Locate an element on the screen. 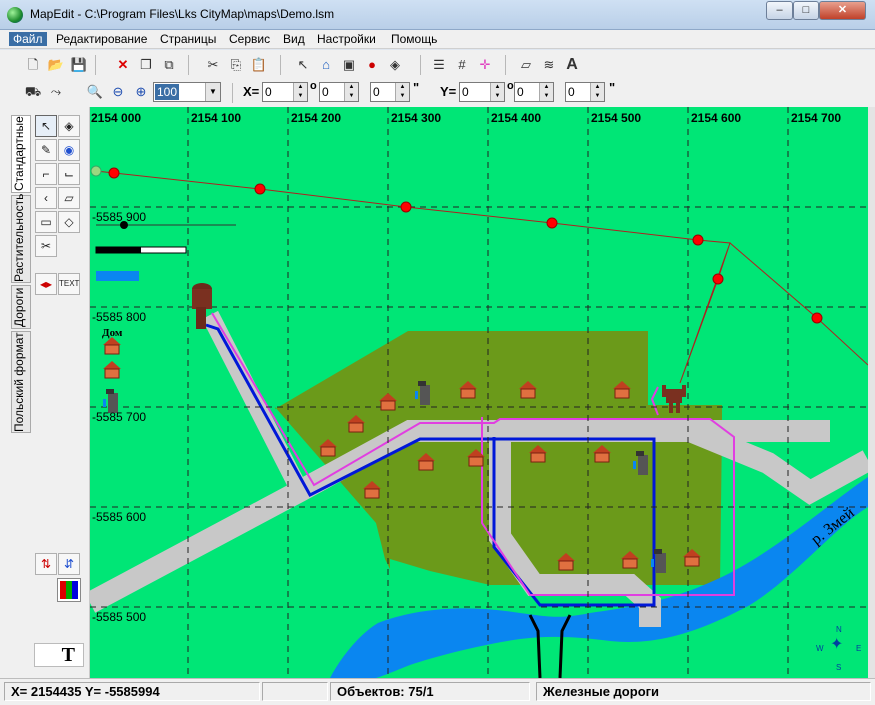 This screenshot has width=875, height=705. zoom-select: 100 ▼ is located at coordinates (187, 92).